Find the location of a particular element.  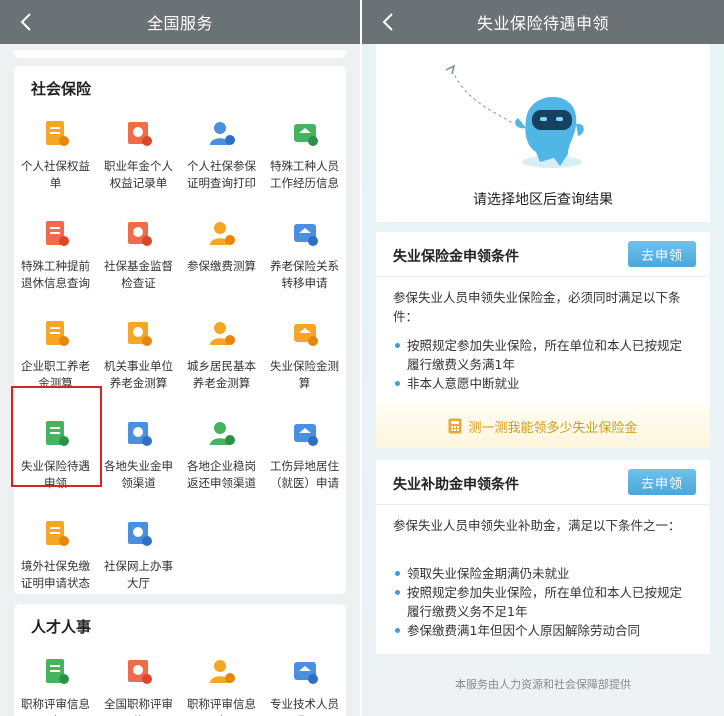

selected-service-highlight is located at coordinates (56, 436).